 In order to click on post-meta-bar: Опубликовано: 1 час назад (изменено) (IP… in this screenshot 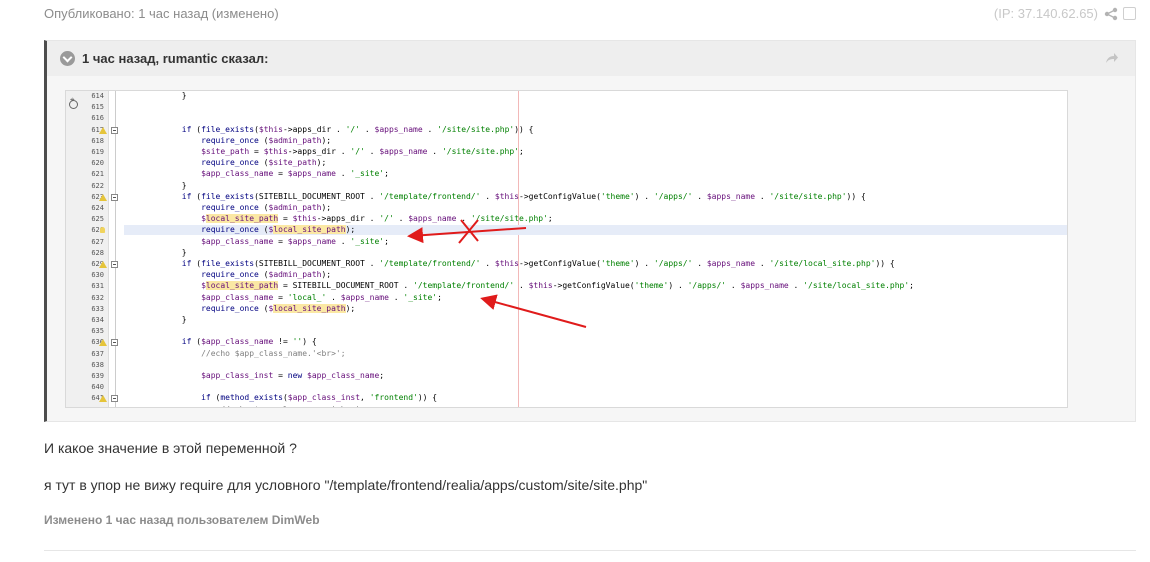, I will do `click(590, 15)`.